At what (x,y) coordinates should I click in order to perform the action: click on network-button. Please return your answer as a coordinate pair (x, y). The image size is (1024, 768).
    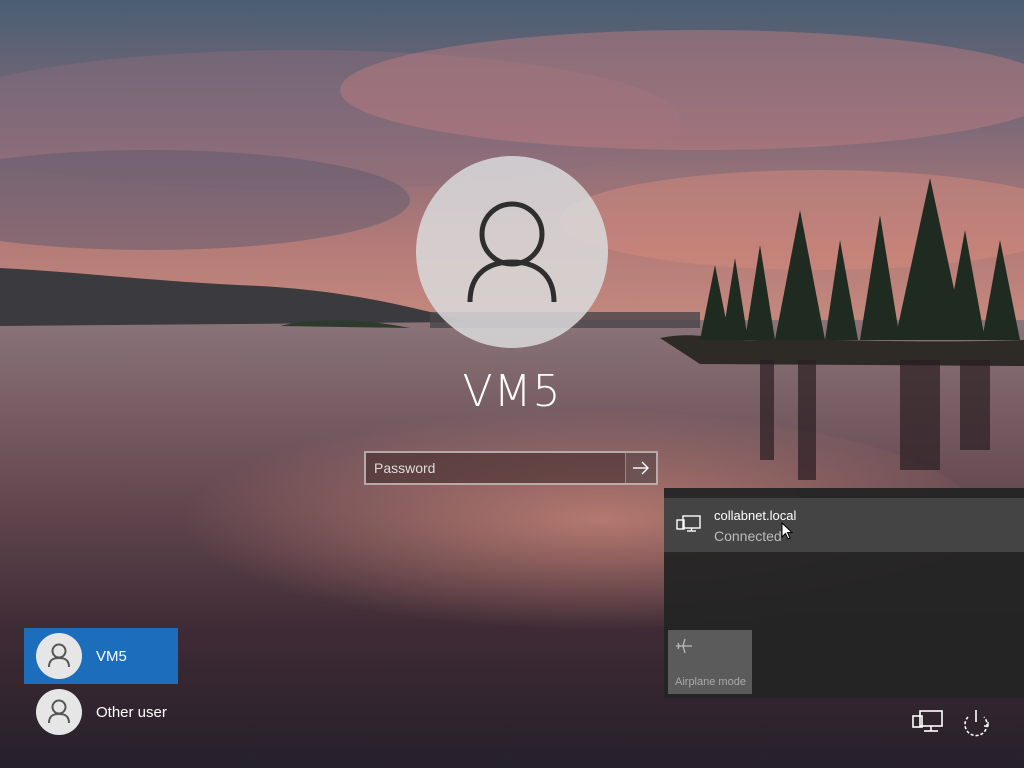
    Looking at the image, I should click on (928, 723).